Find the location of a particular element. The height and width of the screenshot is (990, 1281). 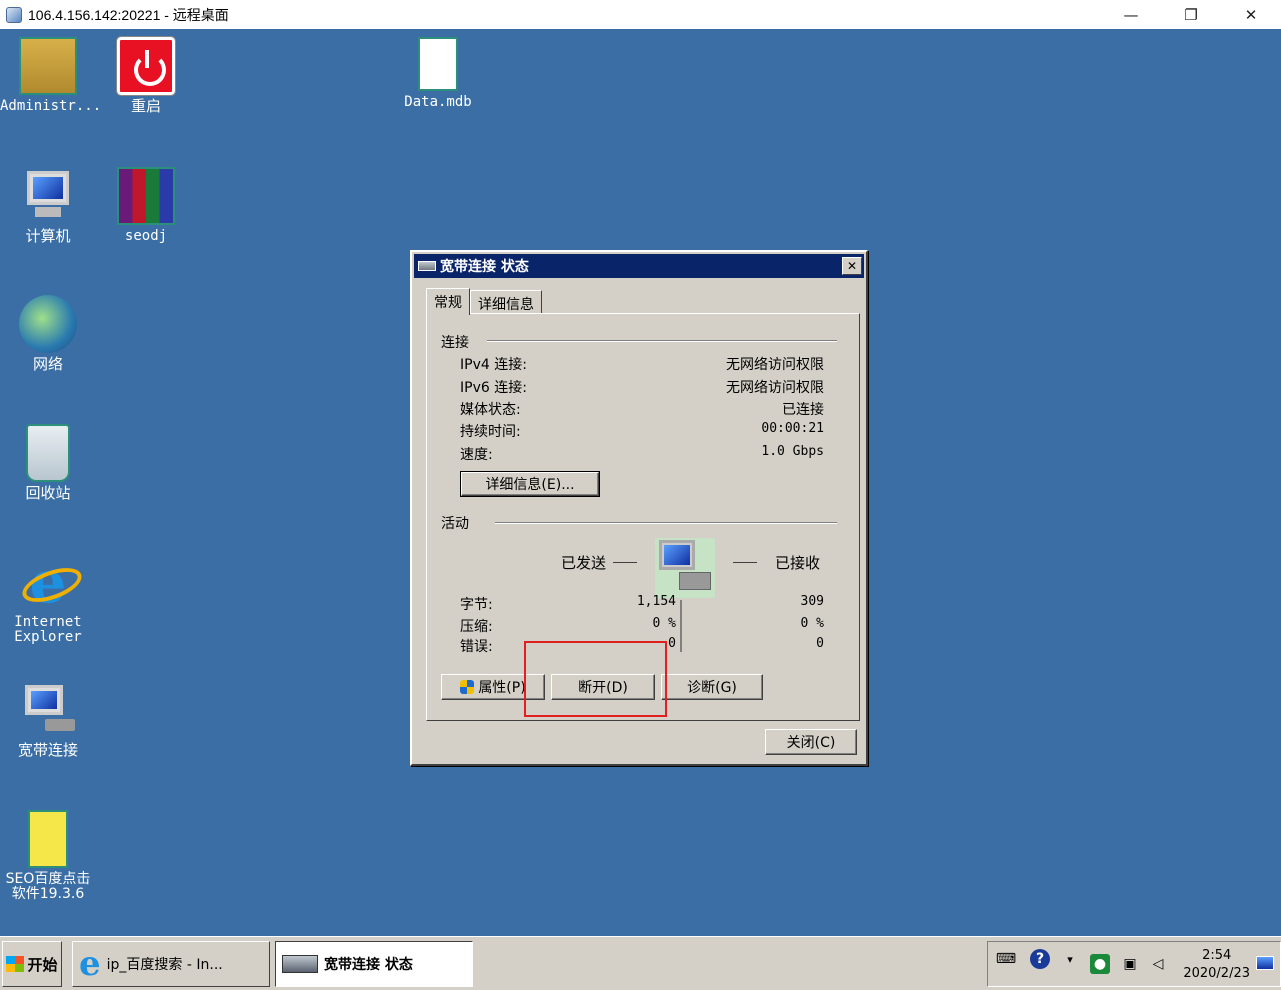

desktop-icon-seo-folder: SEO百度点击 软件19.3.6 is located at coordinates (48, 856).